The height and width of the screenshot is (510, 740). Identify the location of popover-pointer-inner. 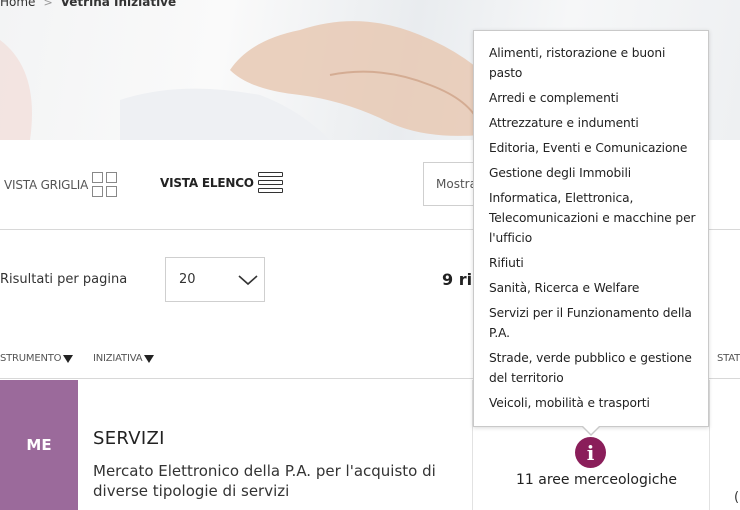
(591, 429).